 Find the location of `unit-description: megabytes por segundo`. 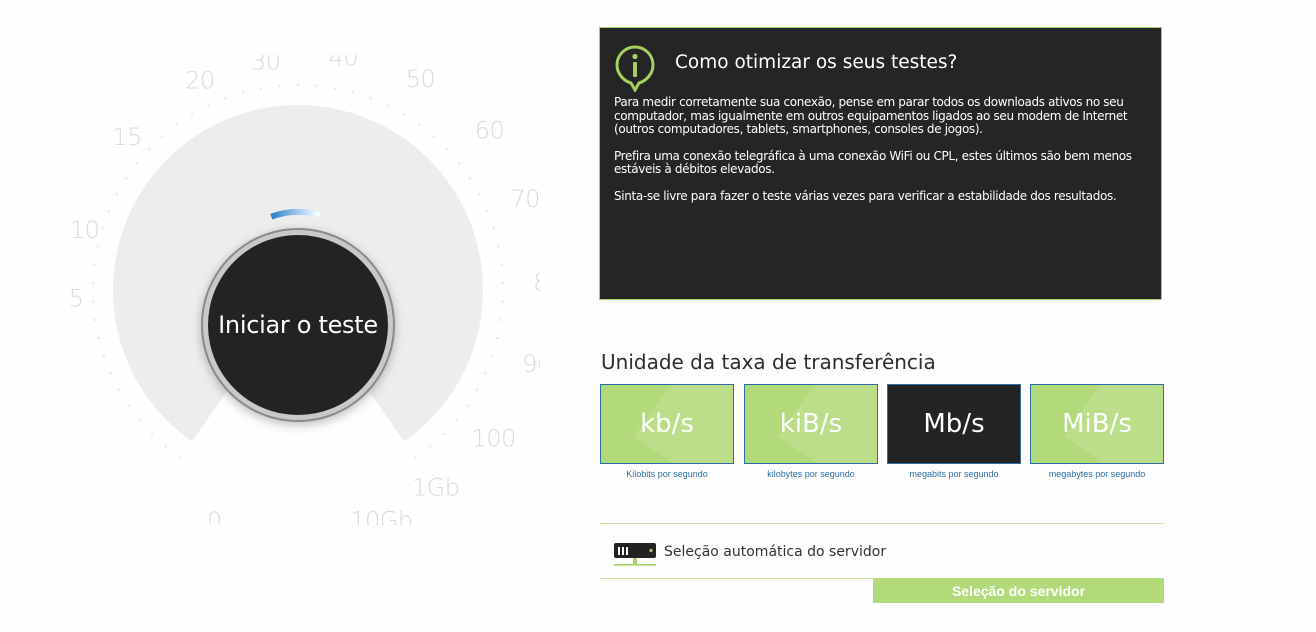

unit-description: megabytes por segundo is located at coordinates (1097, 474).